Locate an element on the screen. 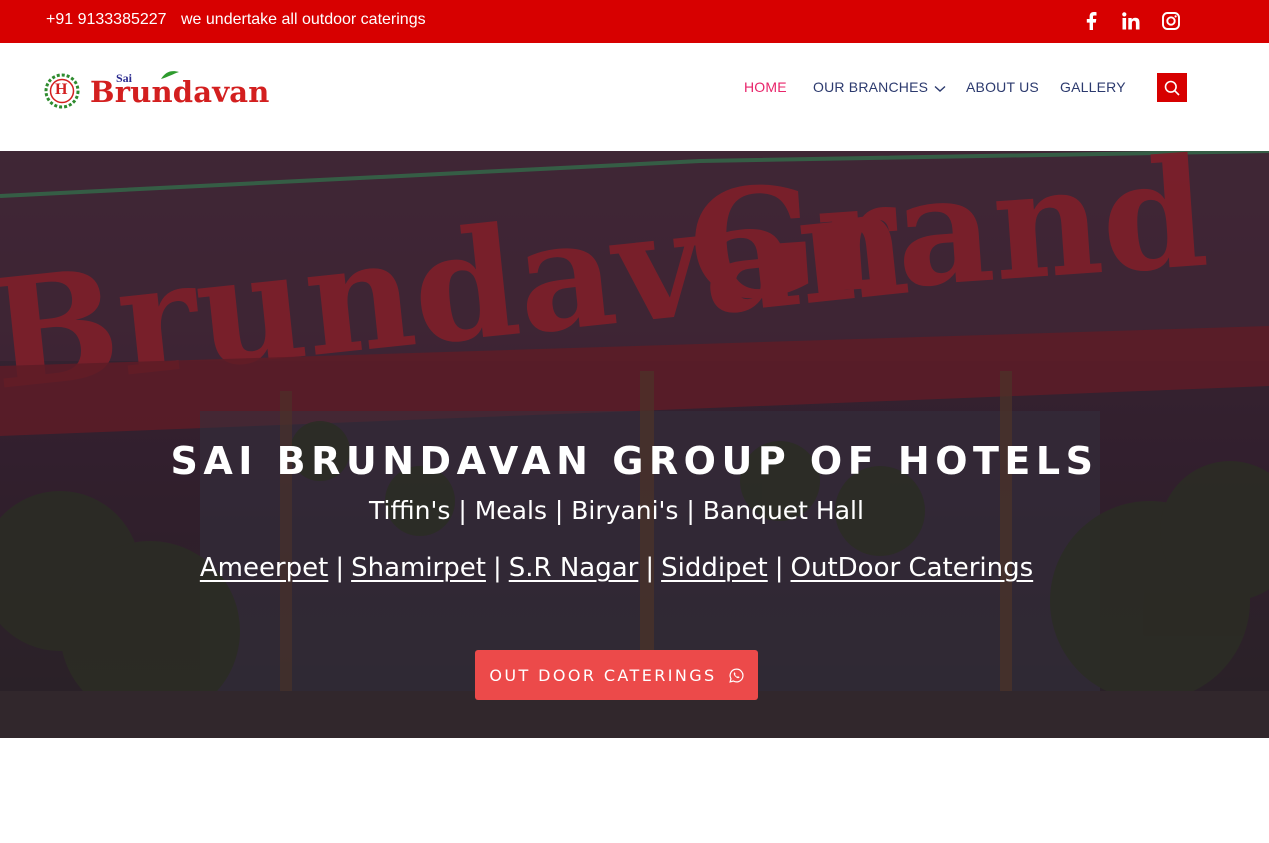  brand-logo: H Sai Brundavan is located at coordinates (156, 91).